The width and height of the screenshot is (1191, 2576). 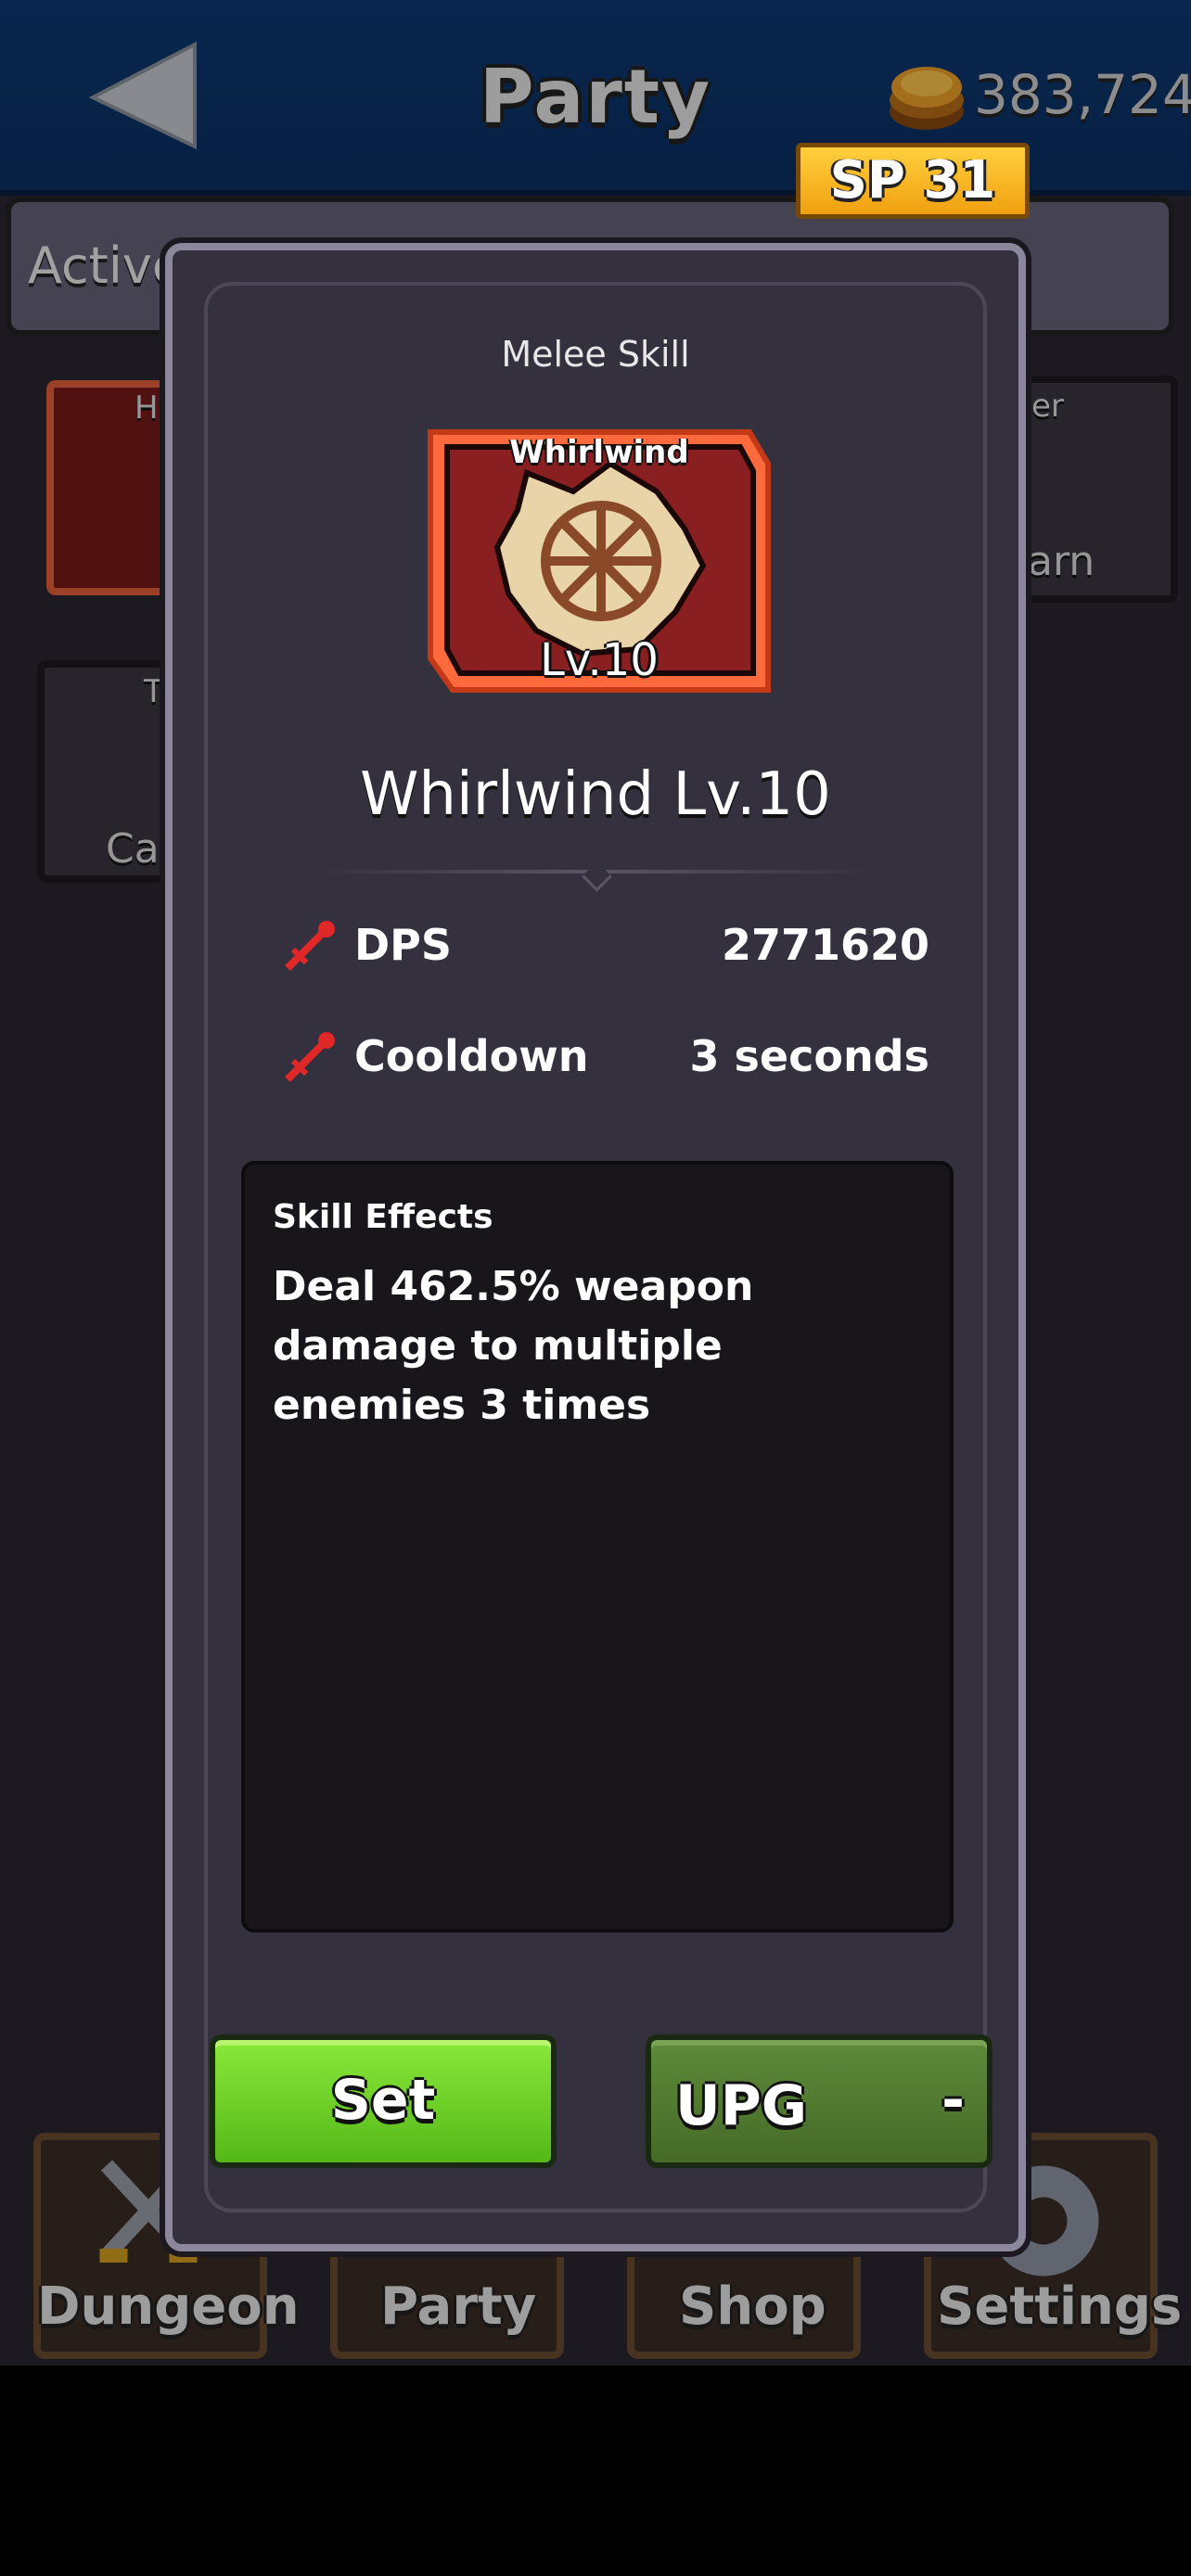 What do you see at coordinates (595, 354) in the screenshot?
I see `skill-category: Melee Skill` at bounding box center [595, 354].